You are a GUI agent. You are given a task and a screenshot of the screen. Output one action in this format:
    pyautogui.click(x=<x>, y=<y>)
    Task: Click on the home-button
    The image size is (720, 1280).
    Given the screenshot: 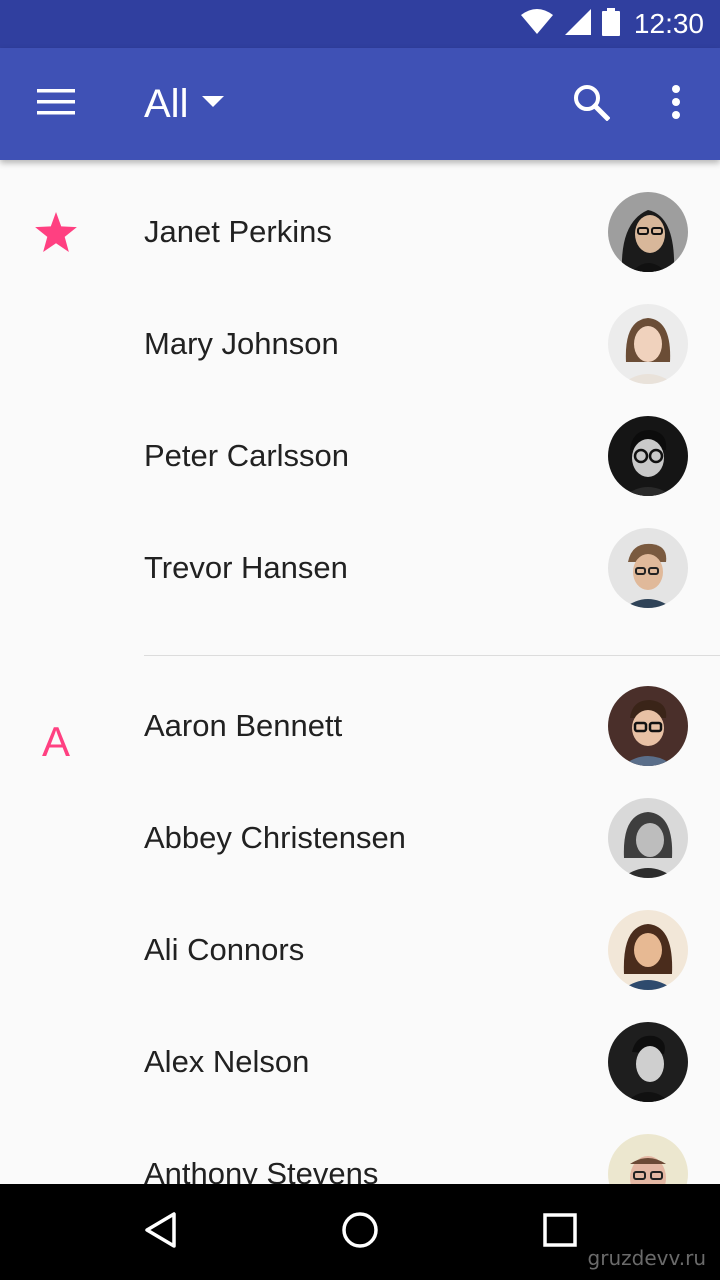 What is the action you would take?
    pyautogui.click(x=360, y=1232)
    